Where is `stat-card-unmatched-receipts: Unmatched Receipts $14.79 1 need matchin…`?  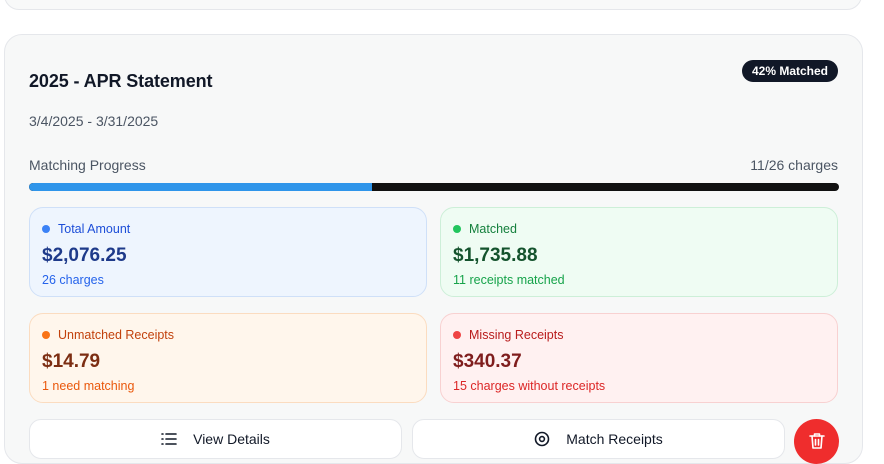 stat-card-unmatched-receipts: Unmatched Receipts $14.79 1 need matchin… is located at coordinates (228, 358).